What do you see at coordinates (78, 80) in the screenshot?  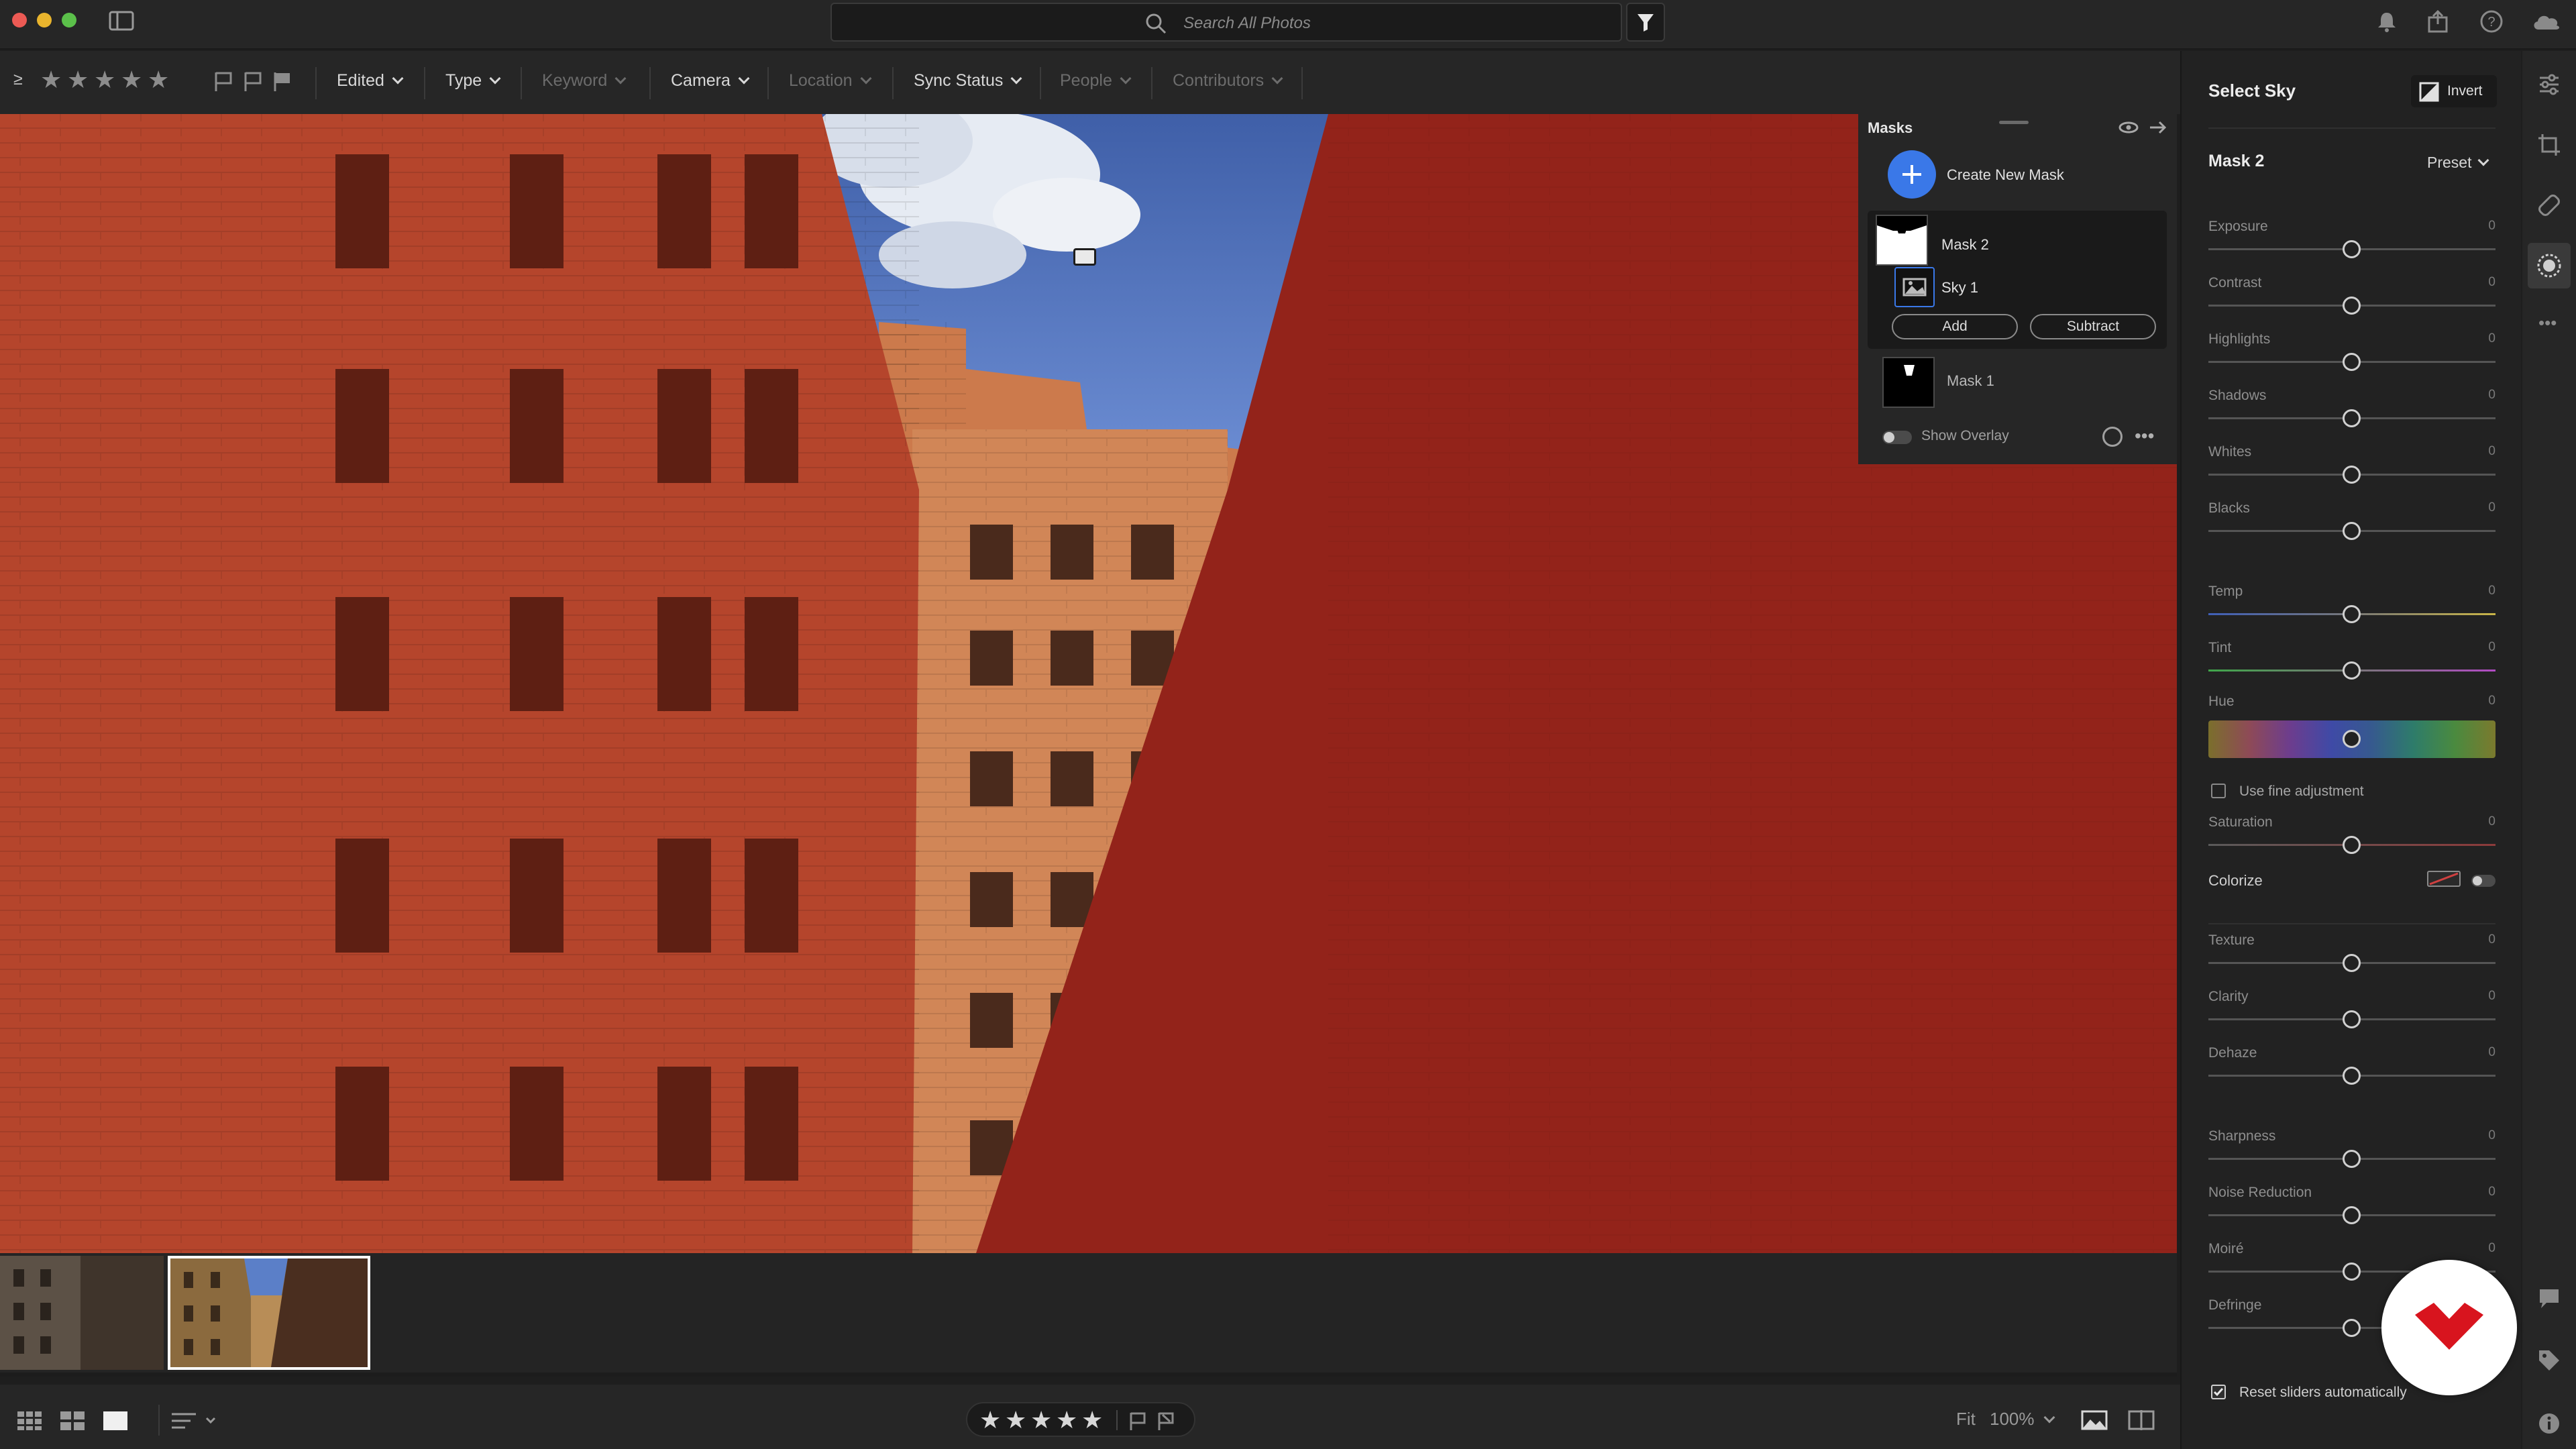 I see `star-filter-2: ★` at bounding box center [78, 80].